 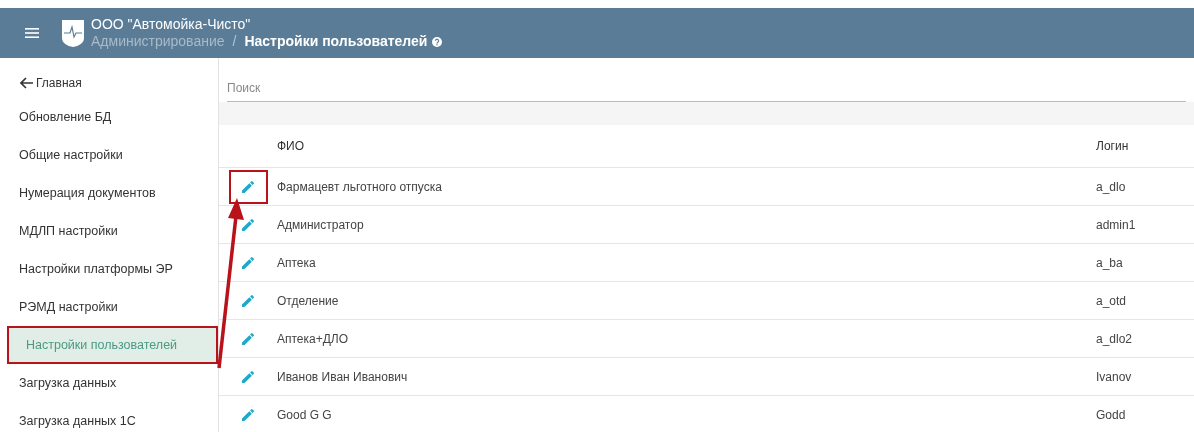 I want to click on emblem-icon, so click(x=73, y=33).